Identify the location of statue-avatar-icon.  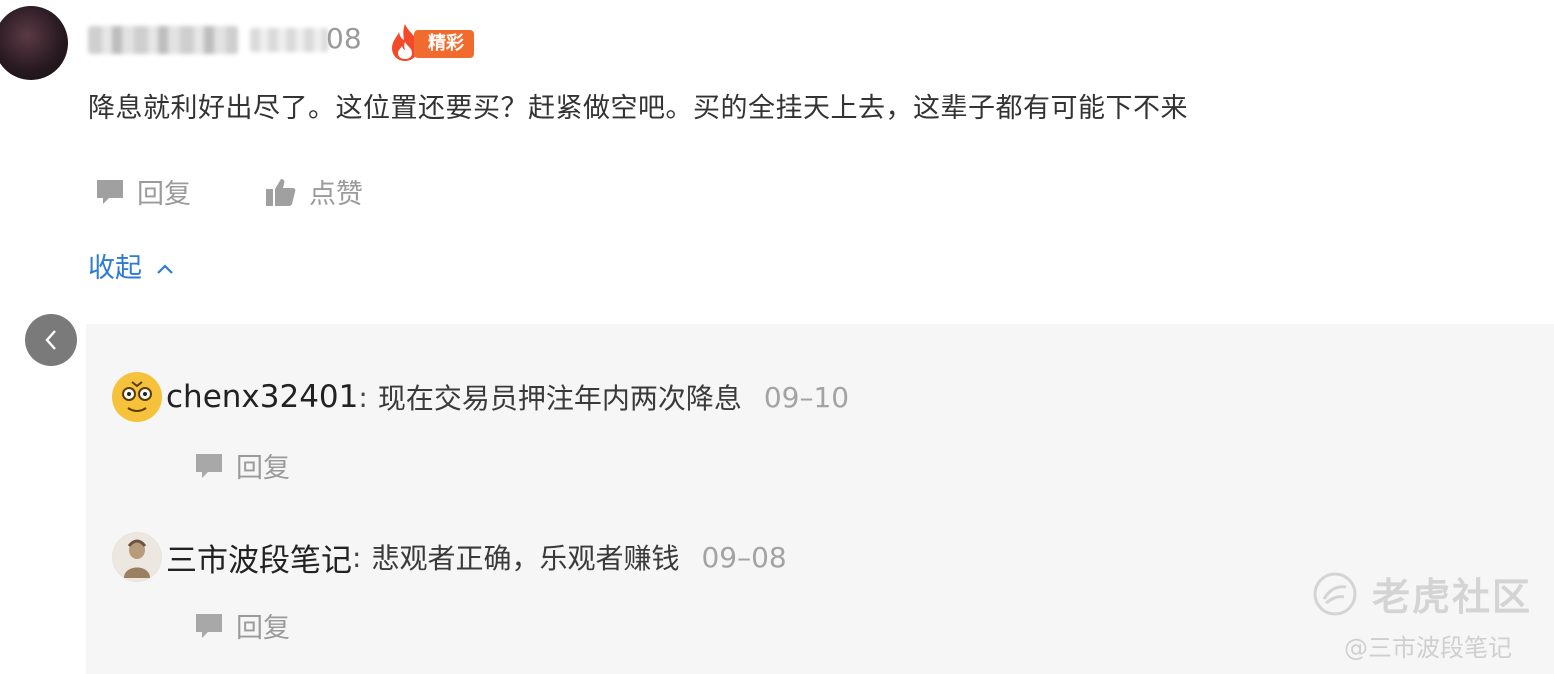
(137, 557).